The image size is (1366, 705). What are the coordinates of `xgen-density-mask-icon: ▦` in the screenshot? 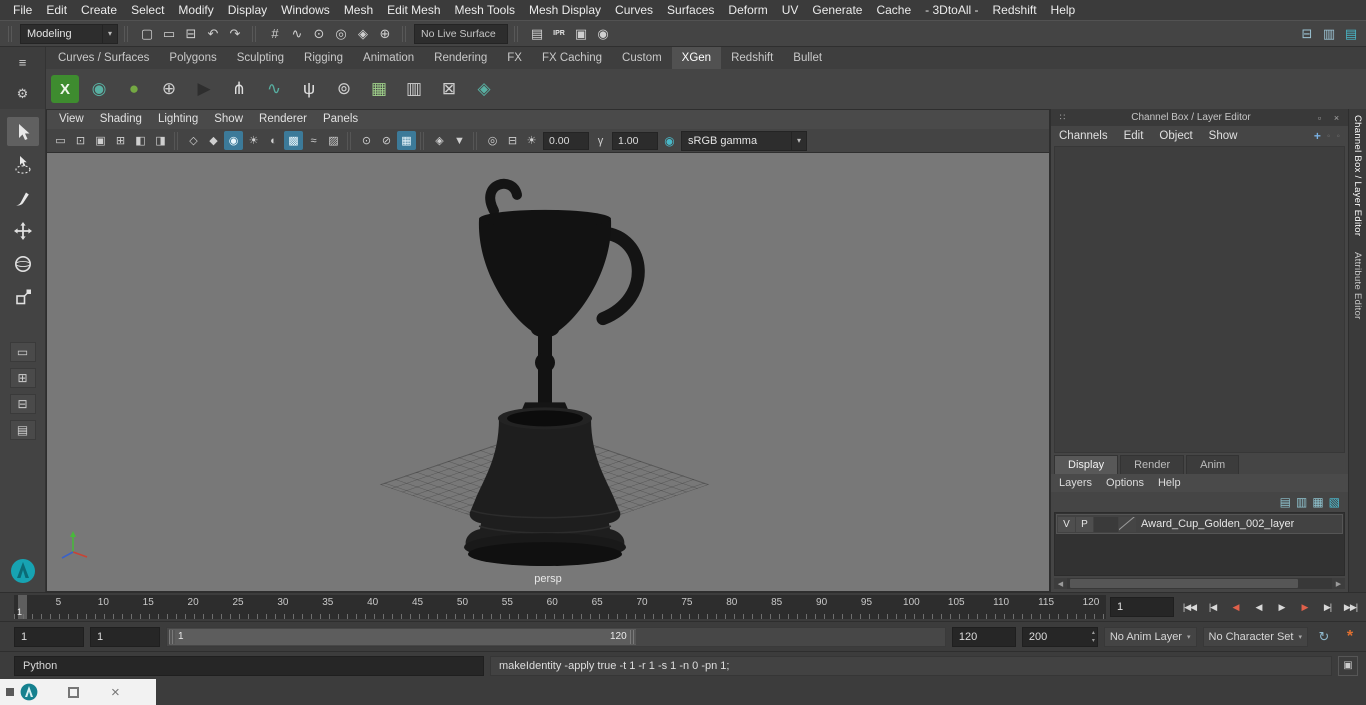 It's located at (379, 89).